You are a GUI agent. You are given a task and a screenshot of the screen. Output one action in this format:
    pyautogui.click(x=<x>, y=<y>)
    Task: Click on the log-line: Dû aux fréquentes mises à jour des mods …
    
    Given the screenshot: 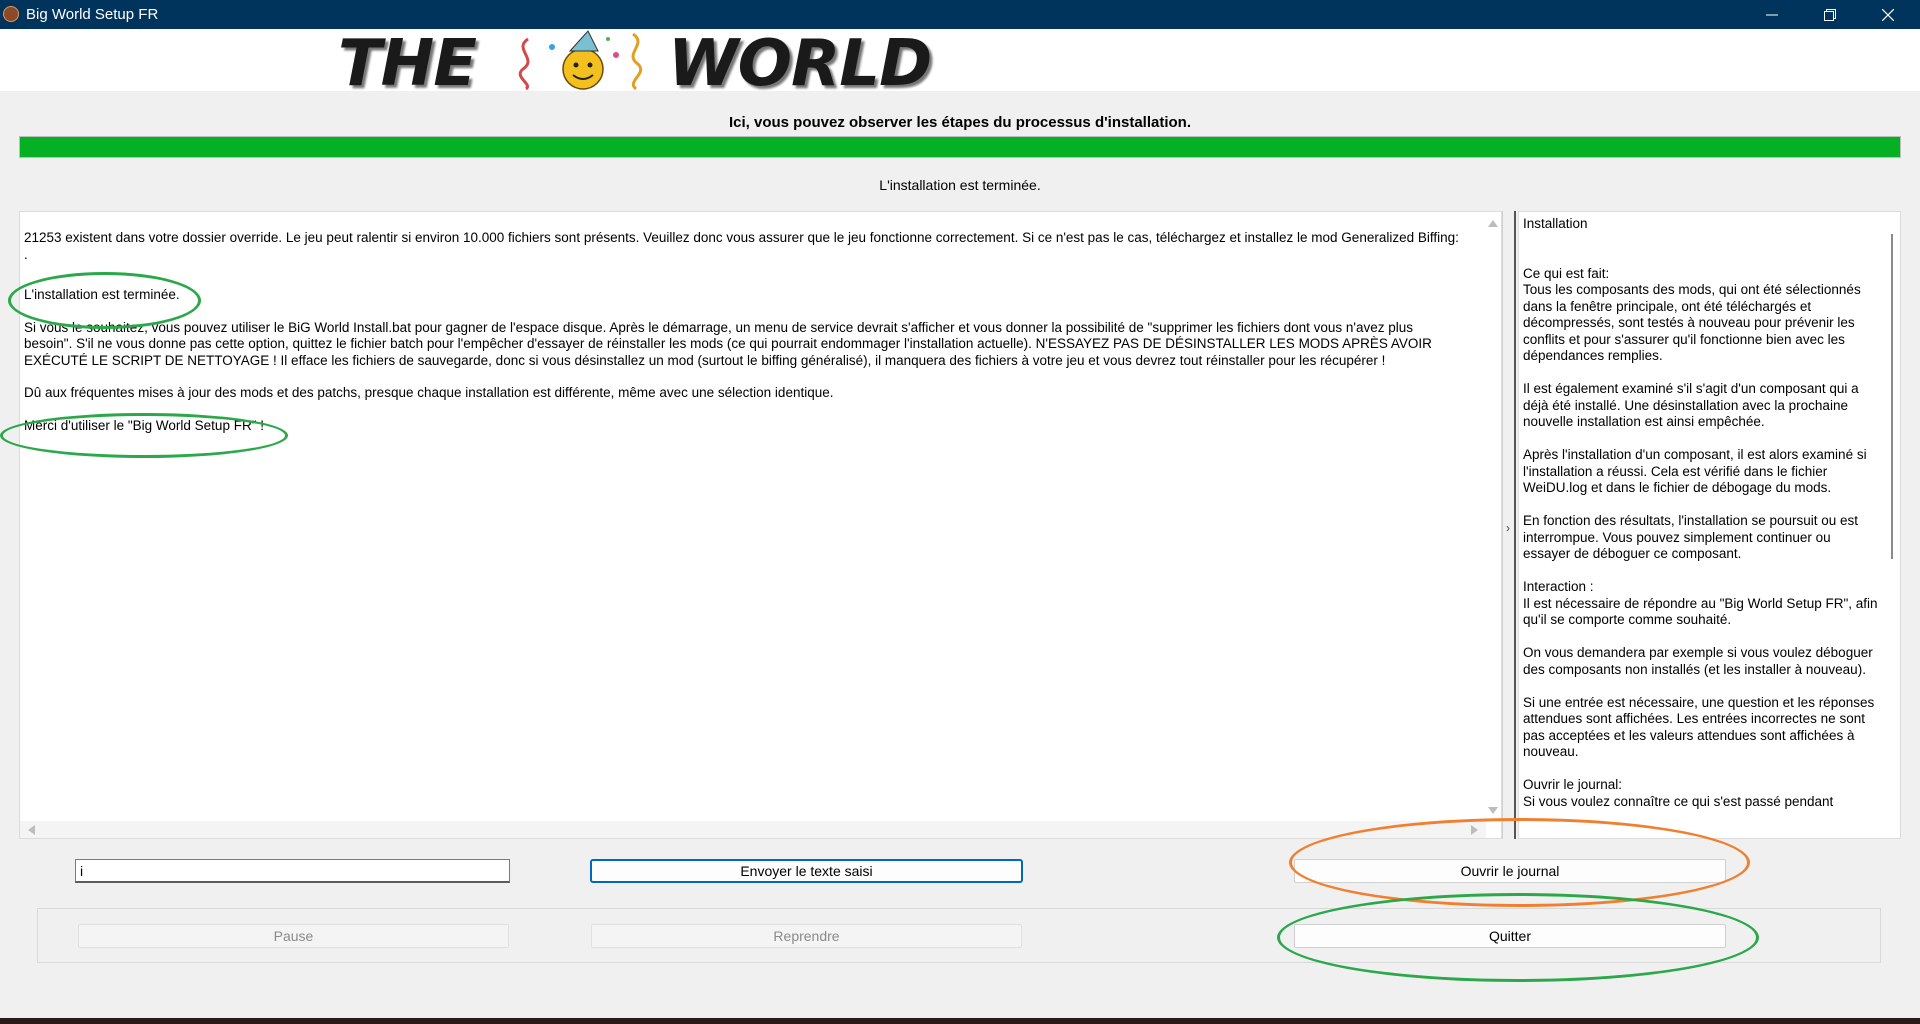 What is the action you would take?
    pyautogui.click(x=429, y=392)
    